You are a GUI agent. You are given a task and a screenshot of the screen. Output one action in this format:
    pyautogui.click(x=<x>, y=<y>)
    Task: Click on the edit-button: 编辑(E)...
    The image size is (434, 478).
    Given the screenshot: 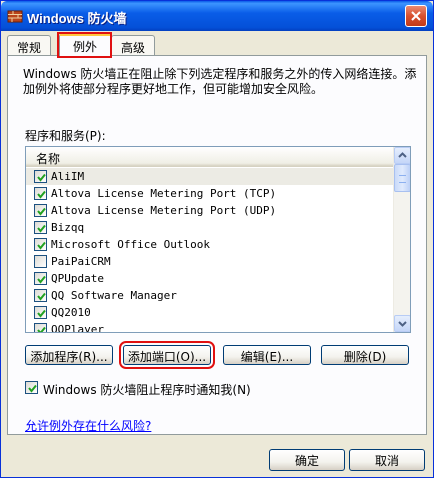 What is the action you would take?
    pyautogui.click(x=267, y=355)
    